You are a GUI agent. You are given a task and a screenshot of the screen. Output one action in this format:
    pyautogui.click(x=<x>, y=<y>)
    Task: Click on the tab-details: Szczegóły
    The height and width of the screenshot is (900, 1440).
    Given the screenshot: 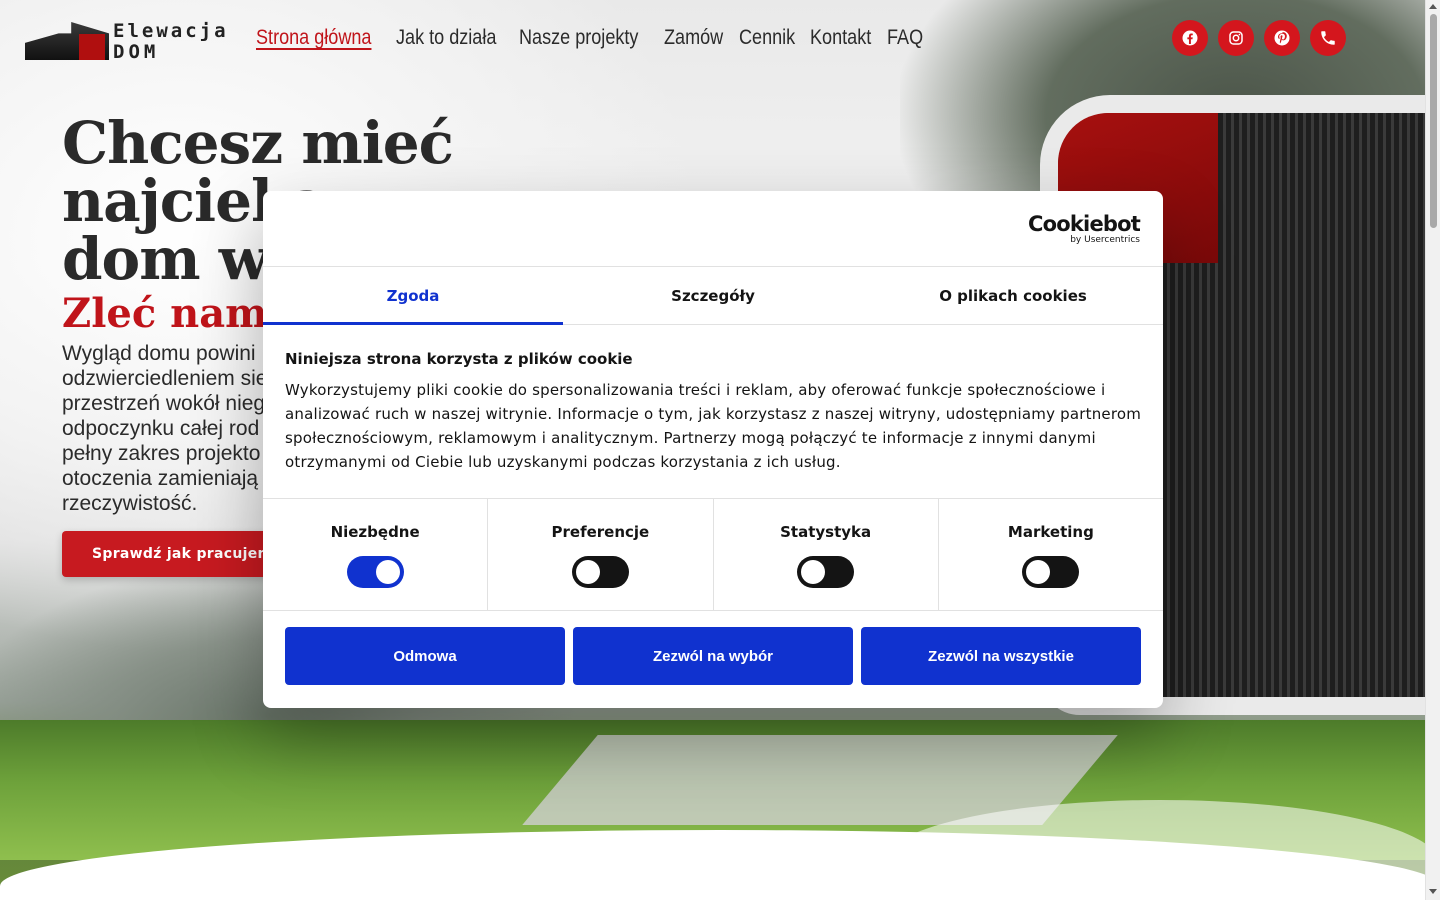 What is the action you would take?
    pyautogui.click(x=713, y=295)
    